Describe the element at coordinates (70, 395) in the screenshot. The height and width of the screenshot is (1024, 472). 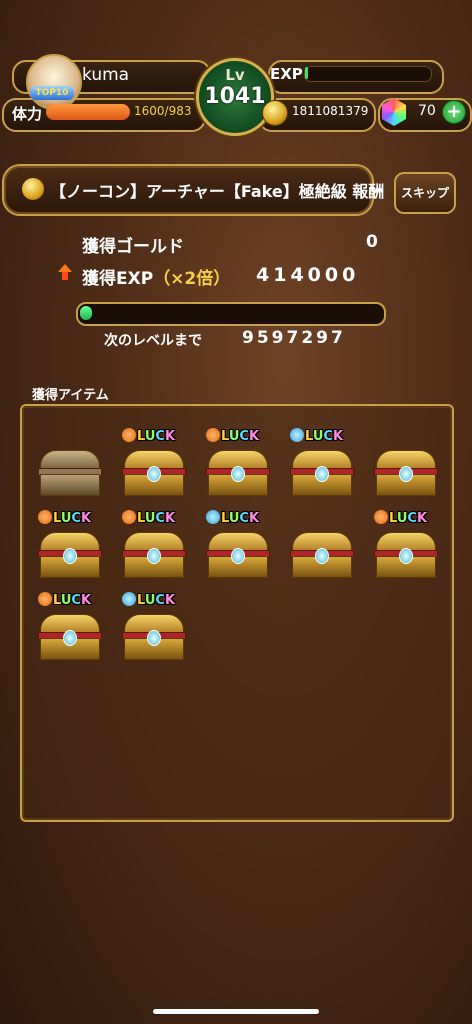
I see `items-title: 獲得アイテム` at that location.